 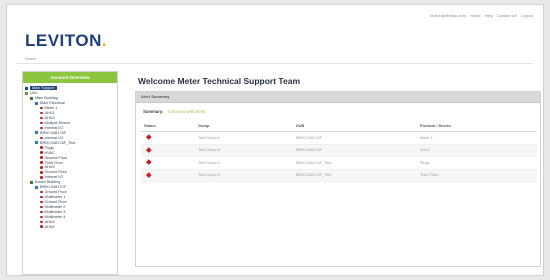 I want to click on tree-item: AHU5, so click(x=70, y=226).